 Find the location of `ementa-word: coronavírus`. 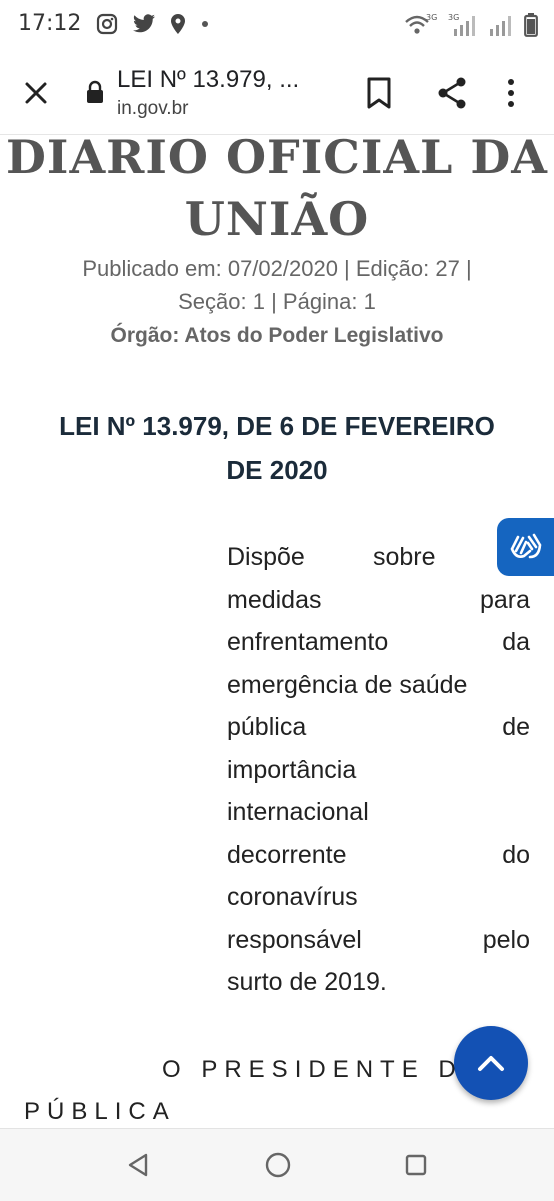

ementa-word: coronavírus is located at coordinates (292, 897).